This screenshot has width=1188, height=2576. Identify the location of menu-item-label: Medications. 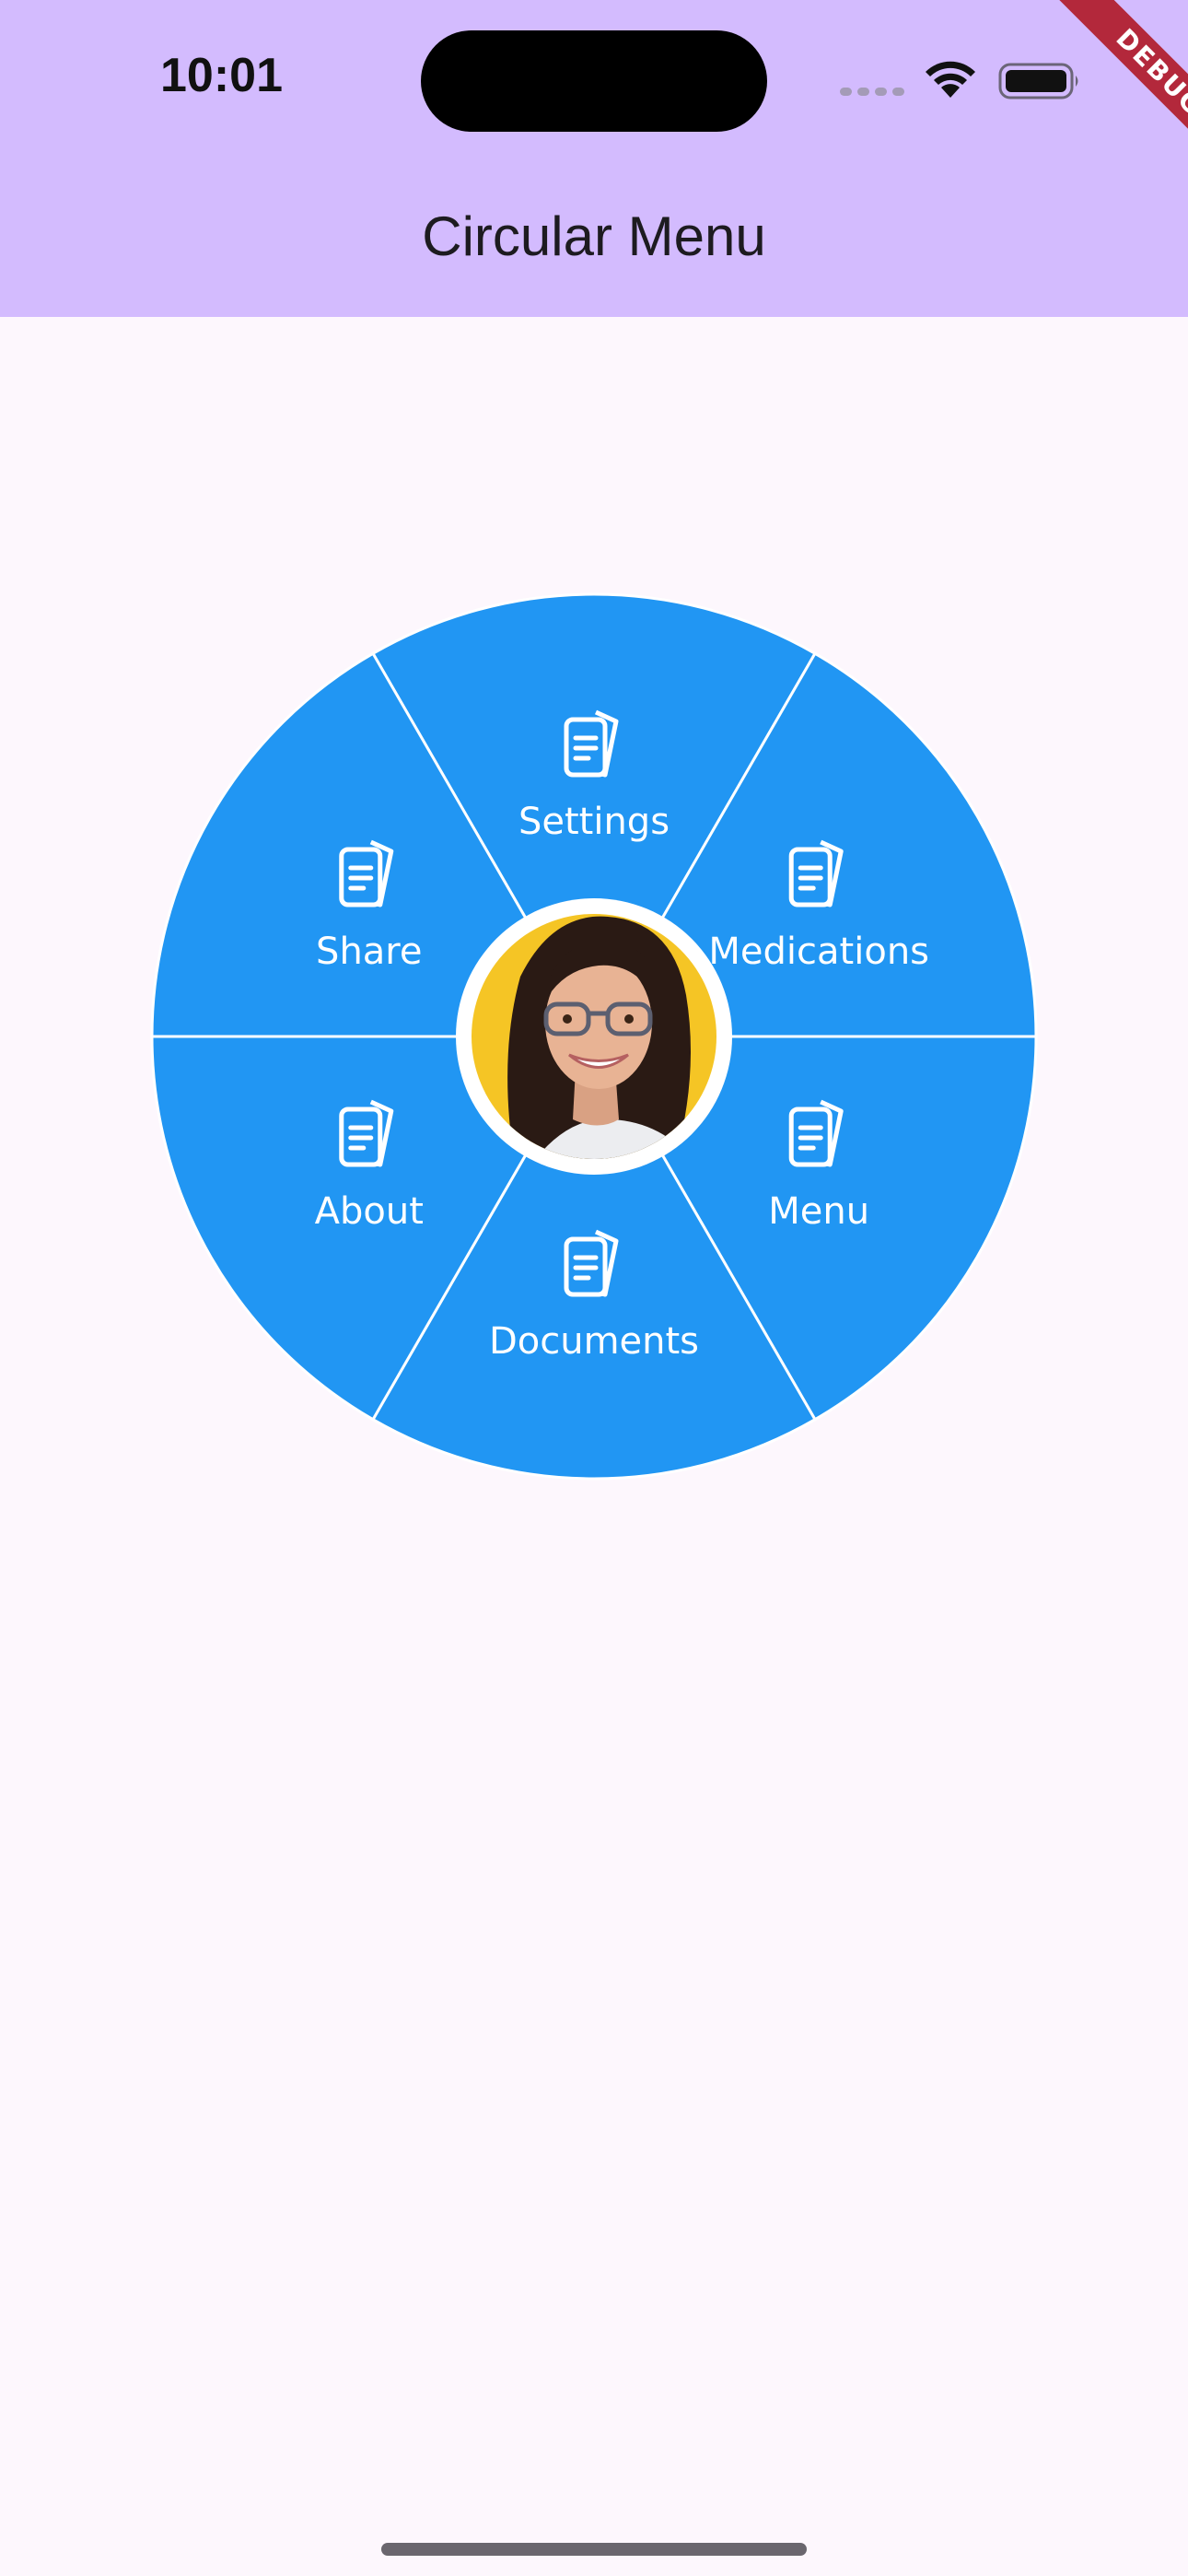
(818, 952).